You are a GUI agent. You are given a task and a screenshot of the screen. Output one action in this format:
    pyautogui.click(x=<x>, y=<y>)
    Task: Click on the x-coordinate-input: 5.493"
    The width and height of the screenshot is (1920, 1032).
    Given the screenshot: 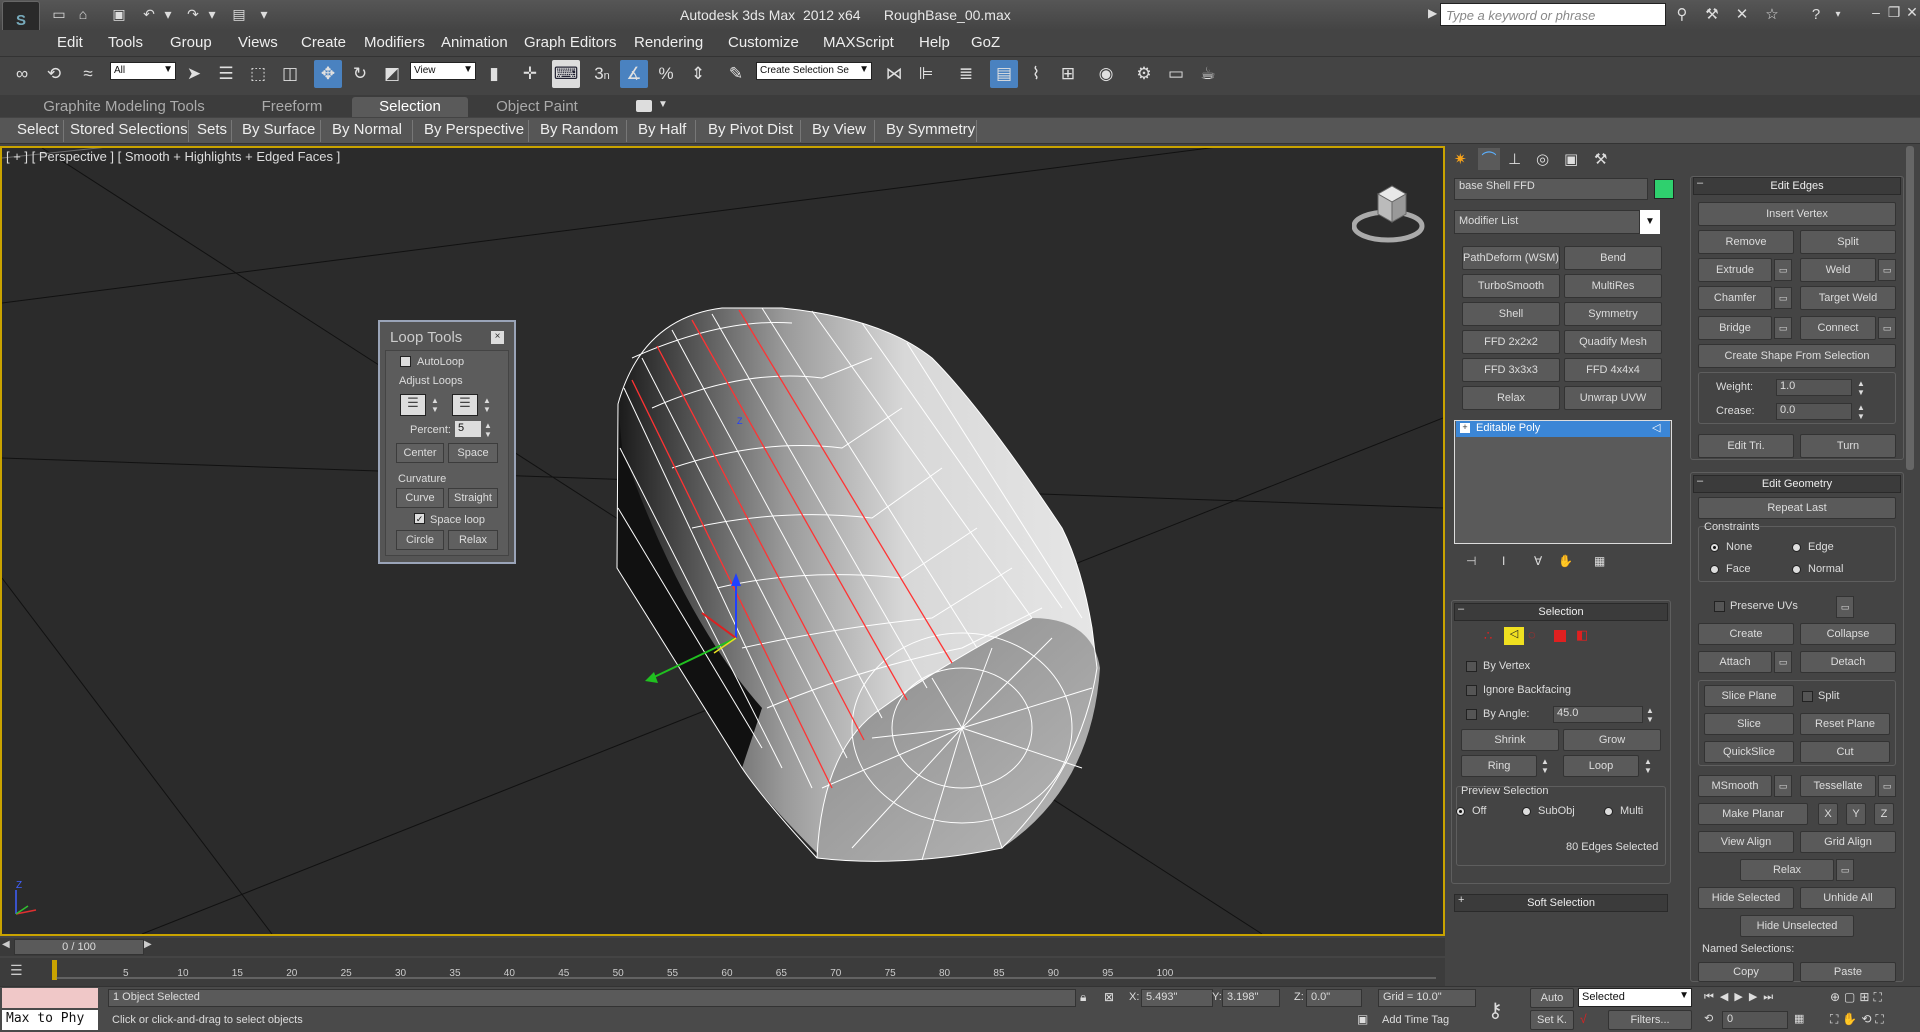 What is the action you would take?
    pyautogui.click(x=1177, y=998)
    